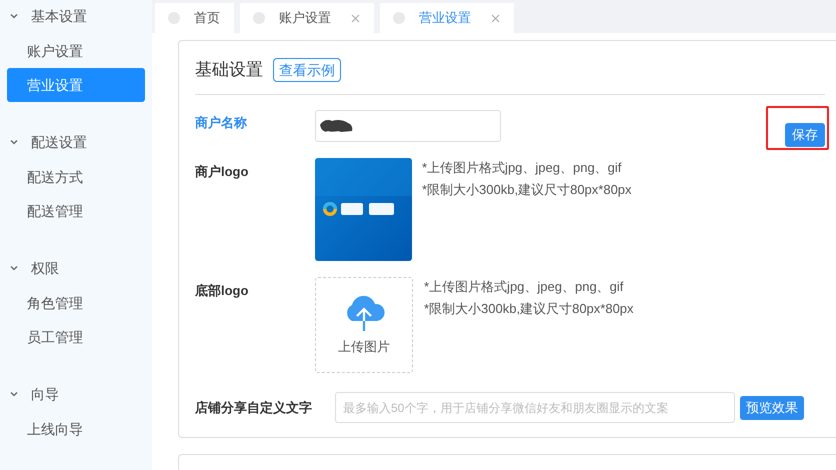  I want to click on sidebar-item: 角色管理, so click(76, 303).